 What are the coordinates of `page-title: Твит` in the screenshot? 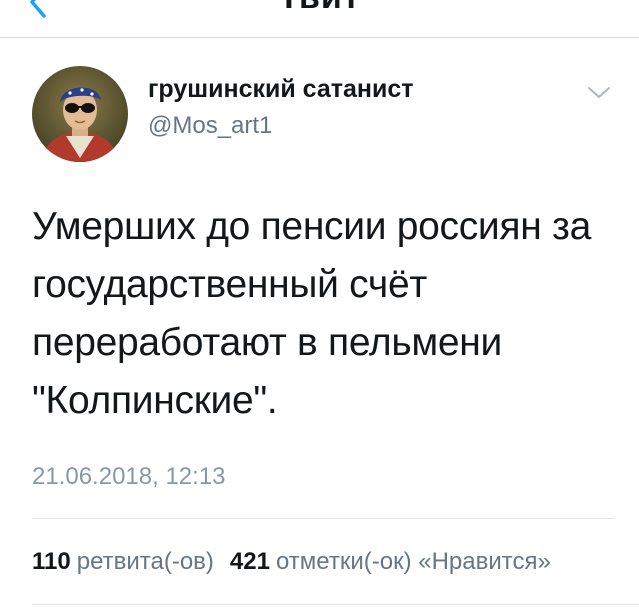 It's located at (319, 7).